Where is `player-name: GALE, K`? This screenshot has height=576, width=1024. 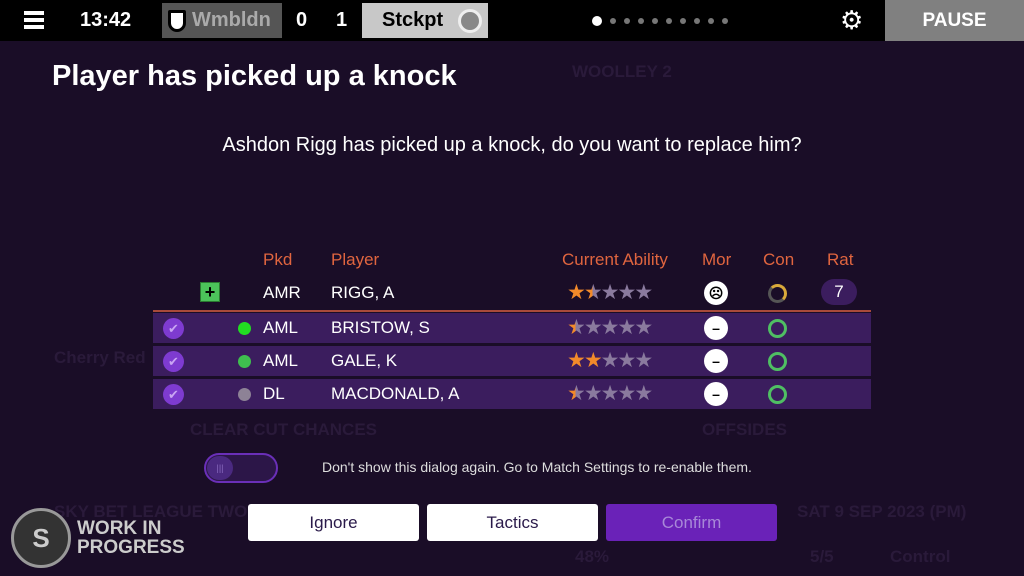 player-name: GALE, K is located at coordinates (364, 360).